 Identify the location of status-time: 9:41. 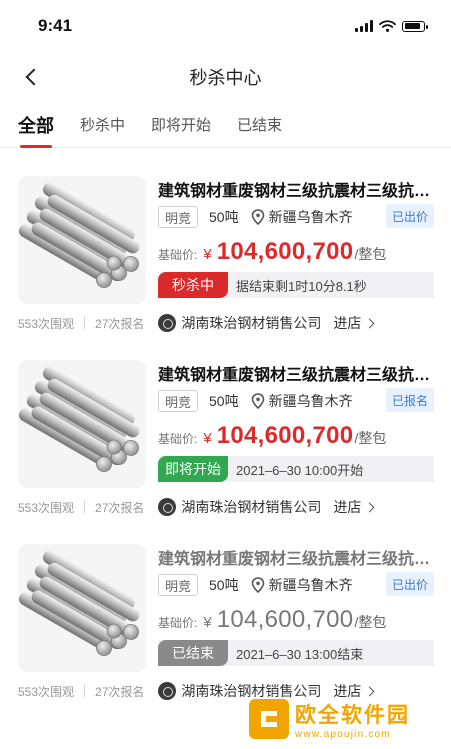
(55, 25).